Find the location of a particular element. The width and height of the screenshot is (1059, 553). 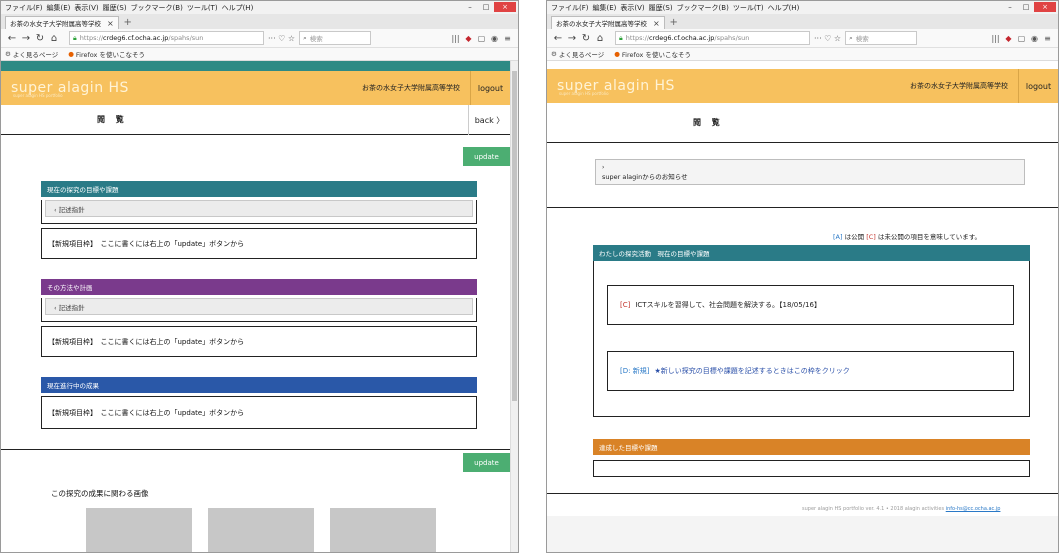

sub-header: 閲 覧 back 〉 is located at coordinates (259, 120).